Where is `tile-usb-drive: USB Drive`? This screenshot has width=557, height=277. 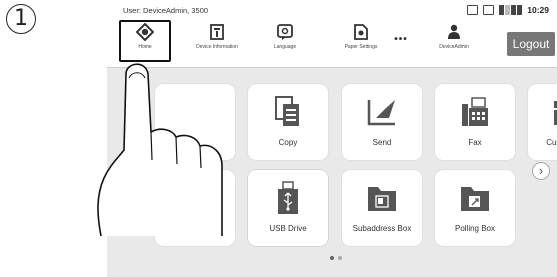 tile-usb-drive: USB Drive is located at coordinates (288, 208).